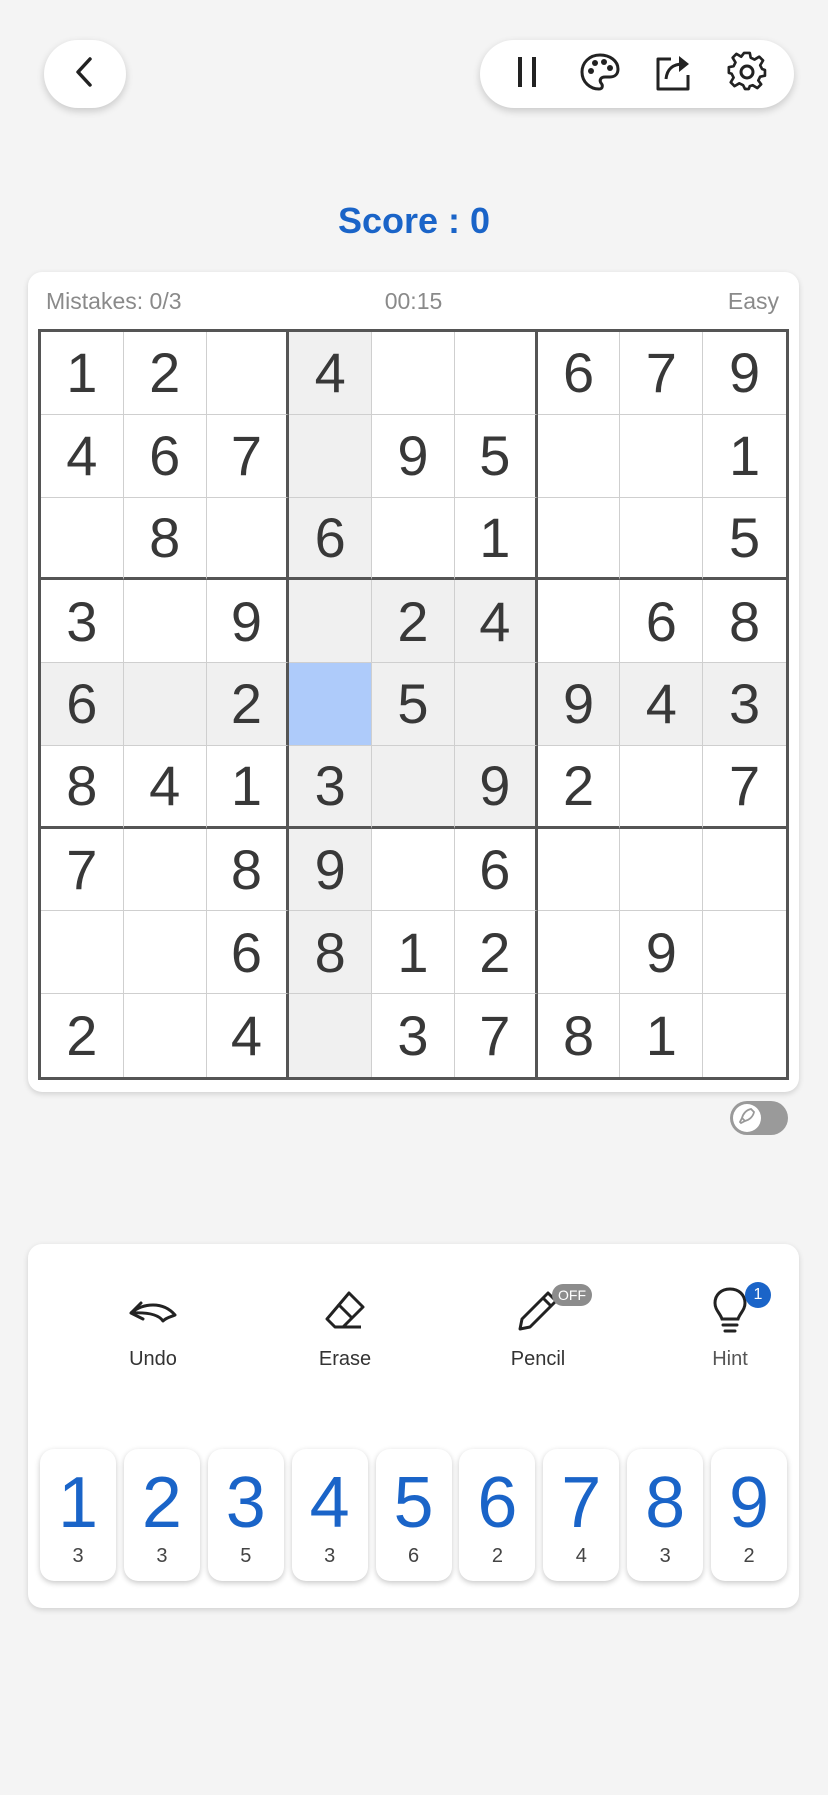 This screenshot has width=828, height=1795. Describe the element at coordinates (759, 1118) in the screenshot. I see `boost-toggle` at that location.